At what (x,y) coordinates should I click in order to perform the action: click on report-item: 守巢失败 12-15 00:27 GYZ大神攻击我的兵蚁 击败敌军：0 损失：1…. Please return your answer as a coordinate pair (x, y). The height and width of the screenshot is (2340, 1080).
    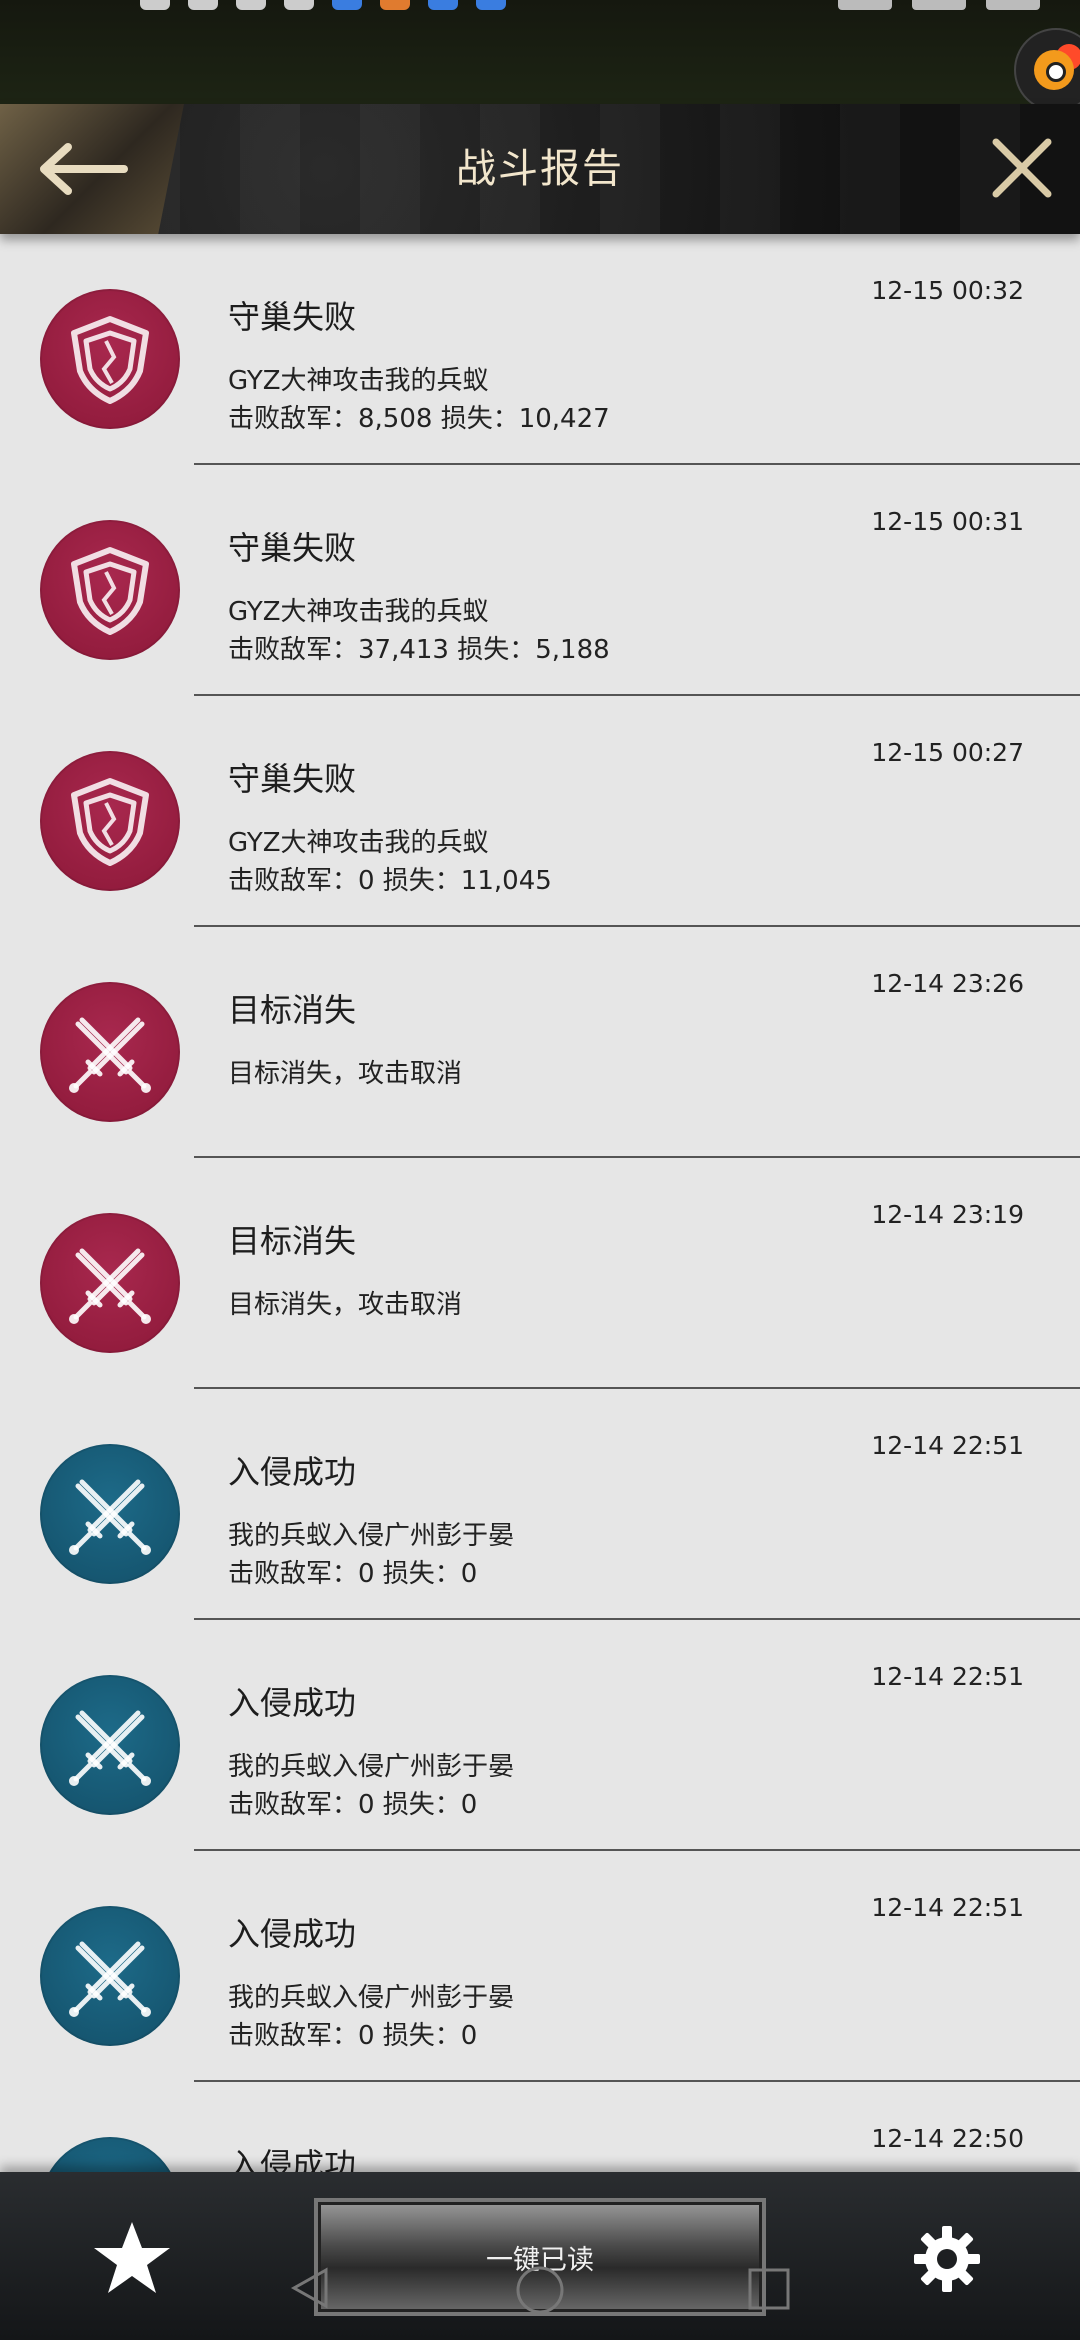
    Looking at the image, I should click on (540, 811).